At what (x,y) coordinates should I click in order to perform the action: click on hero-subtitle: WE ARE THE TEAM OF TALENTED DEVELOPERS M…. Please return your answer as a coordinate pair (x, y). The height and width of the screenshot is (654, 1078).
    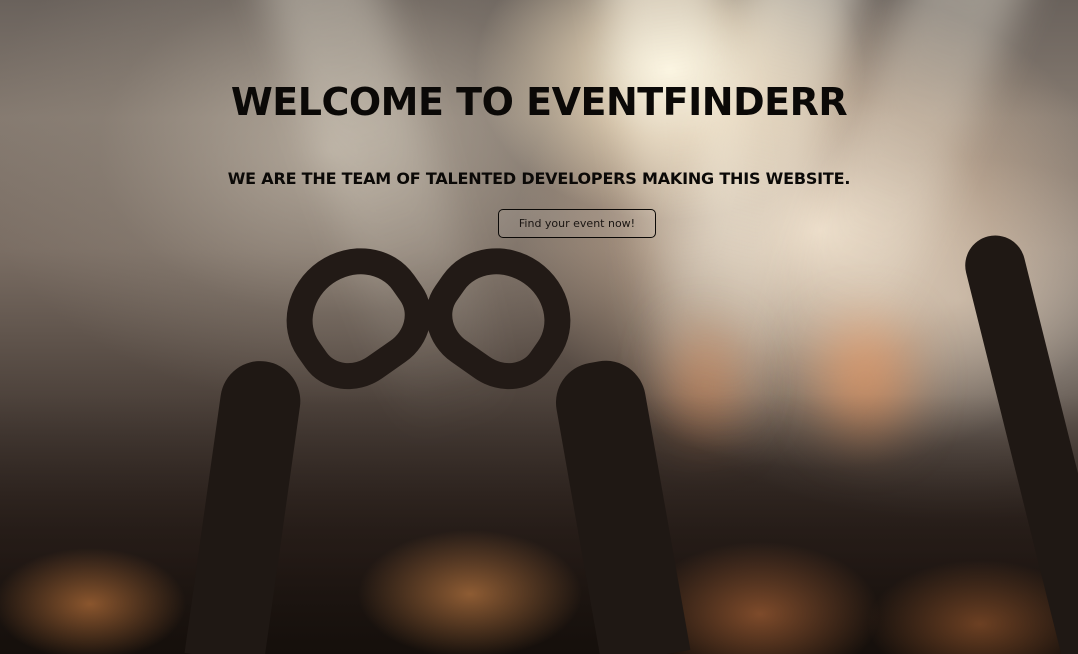
    Looking at the image, I should click on (539, 178).